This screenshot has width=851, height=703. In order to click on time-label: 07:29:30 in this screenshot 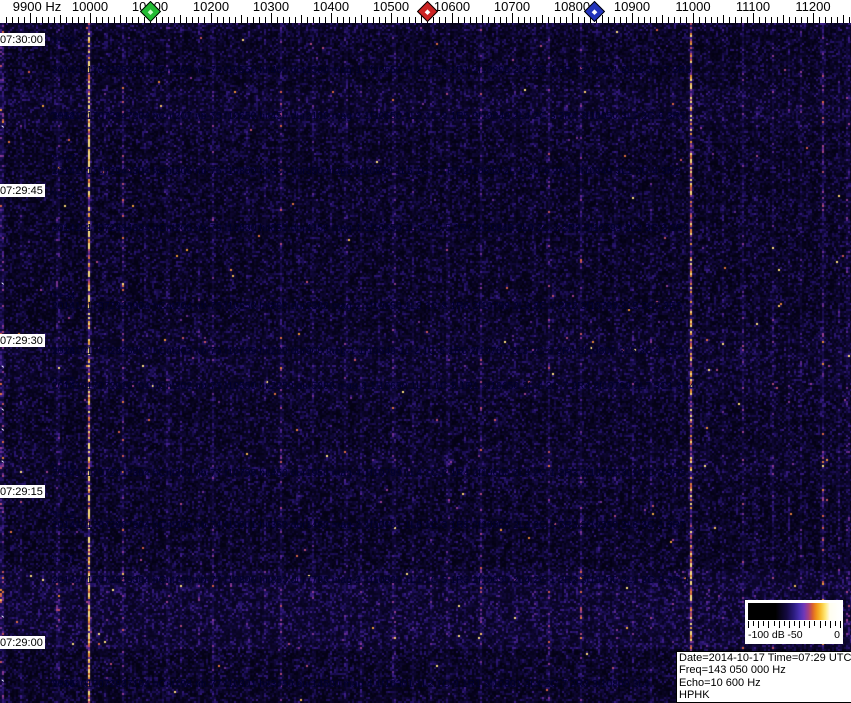, I will do `click(22, 340)`.